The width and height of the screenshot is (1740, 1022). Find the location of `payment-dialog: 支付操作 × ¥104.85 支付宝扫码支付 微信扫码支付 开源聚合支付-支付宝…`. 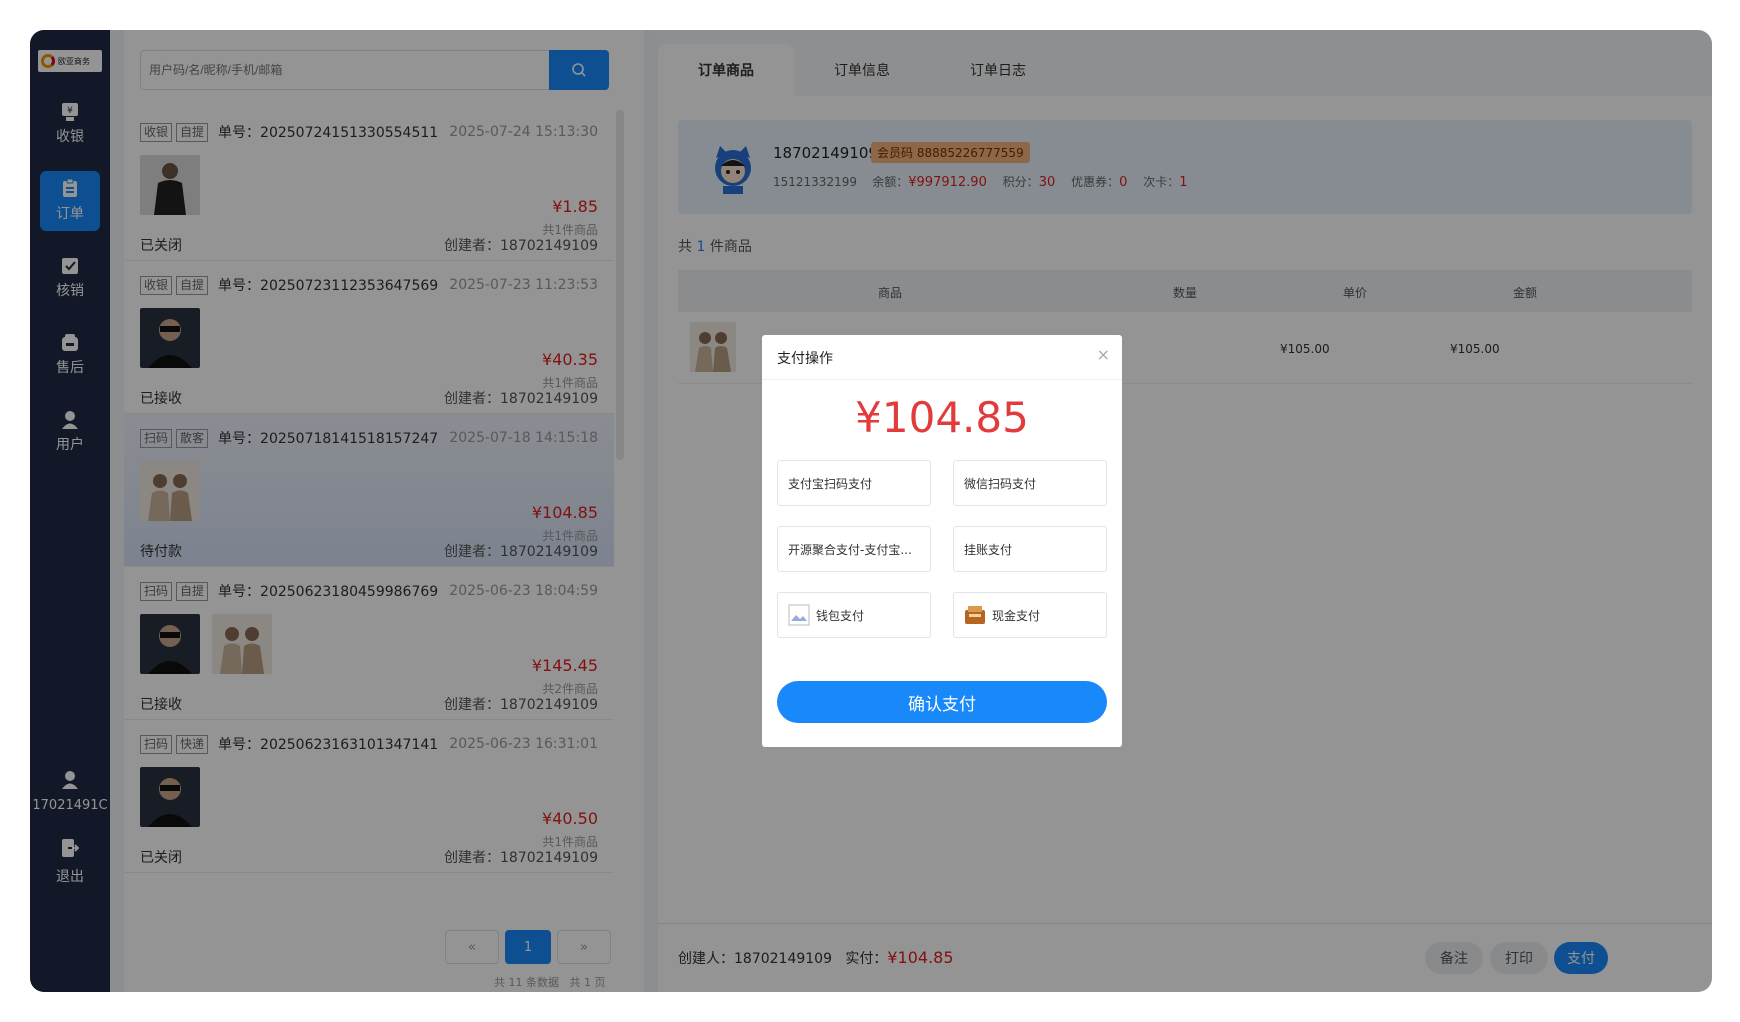

payment-dialog: 支付操作 × ¥104.85 支付宝扫码支付 微信扫码支付 开源聚合支付-支付宝… is located at coordinates (942, 541).